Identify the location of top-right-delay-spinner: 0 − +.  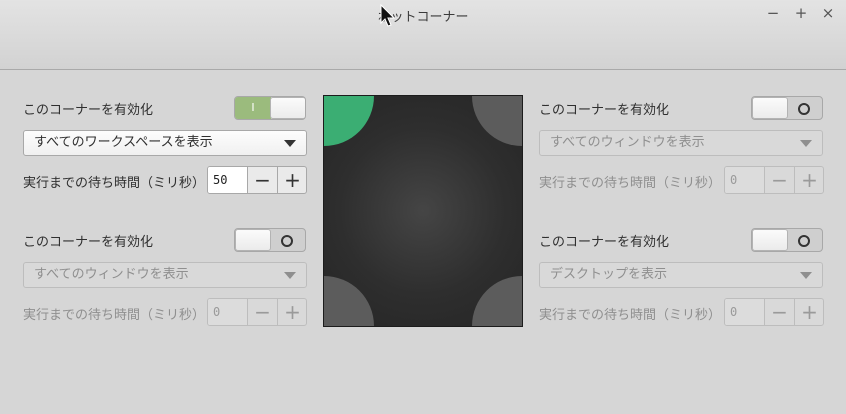
(774, 180).